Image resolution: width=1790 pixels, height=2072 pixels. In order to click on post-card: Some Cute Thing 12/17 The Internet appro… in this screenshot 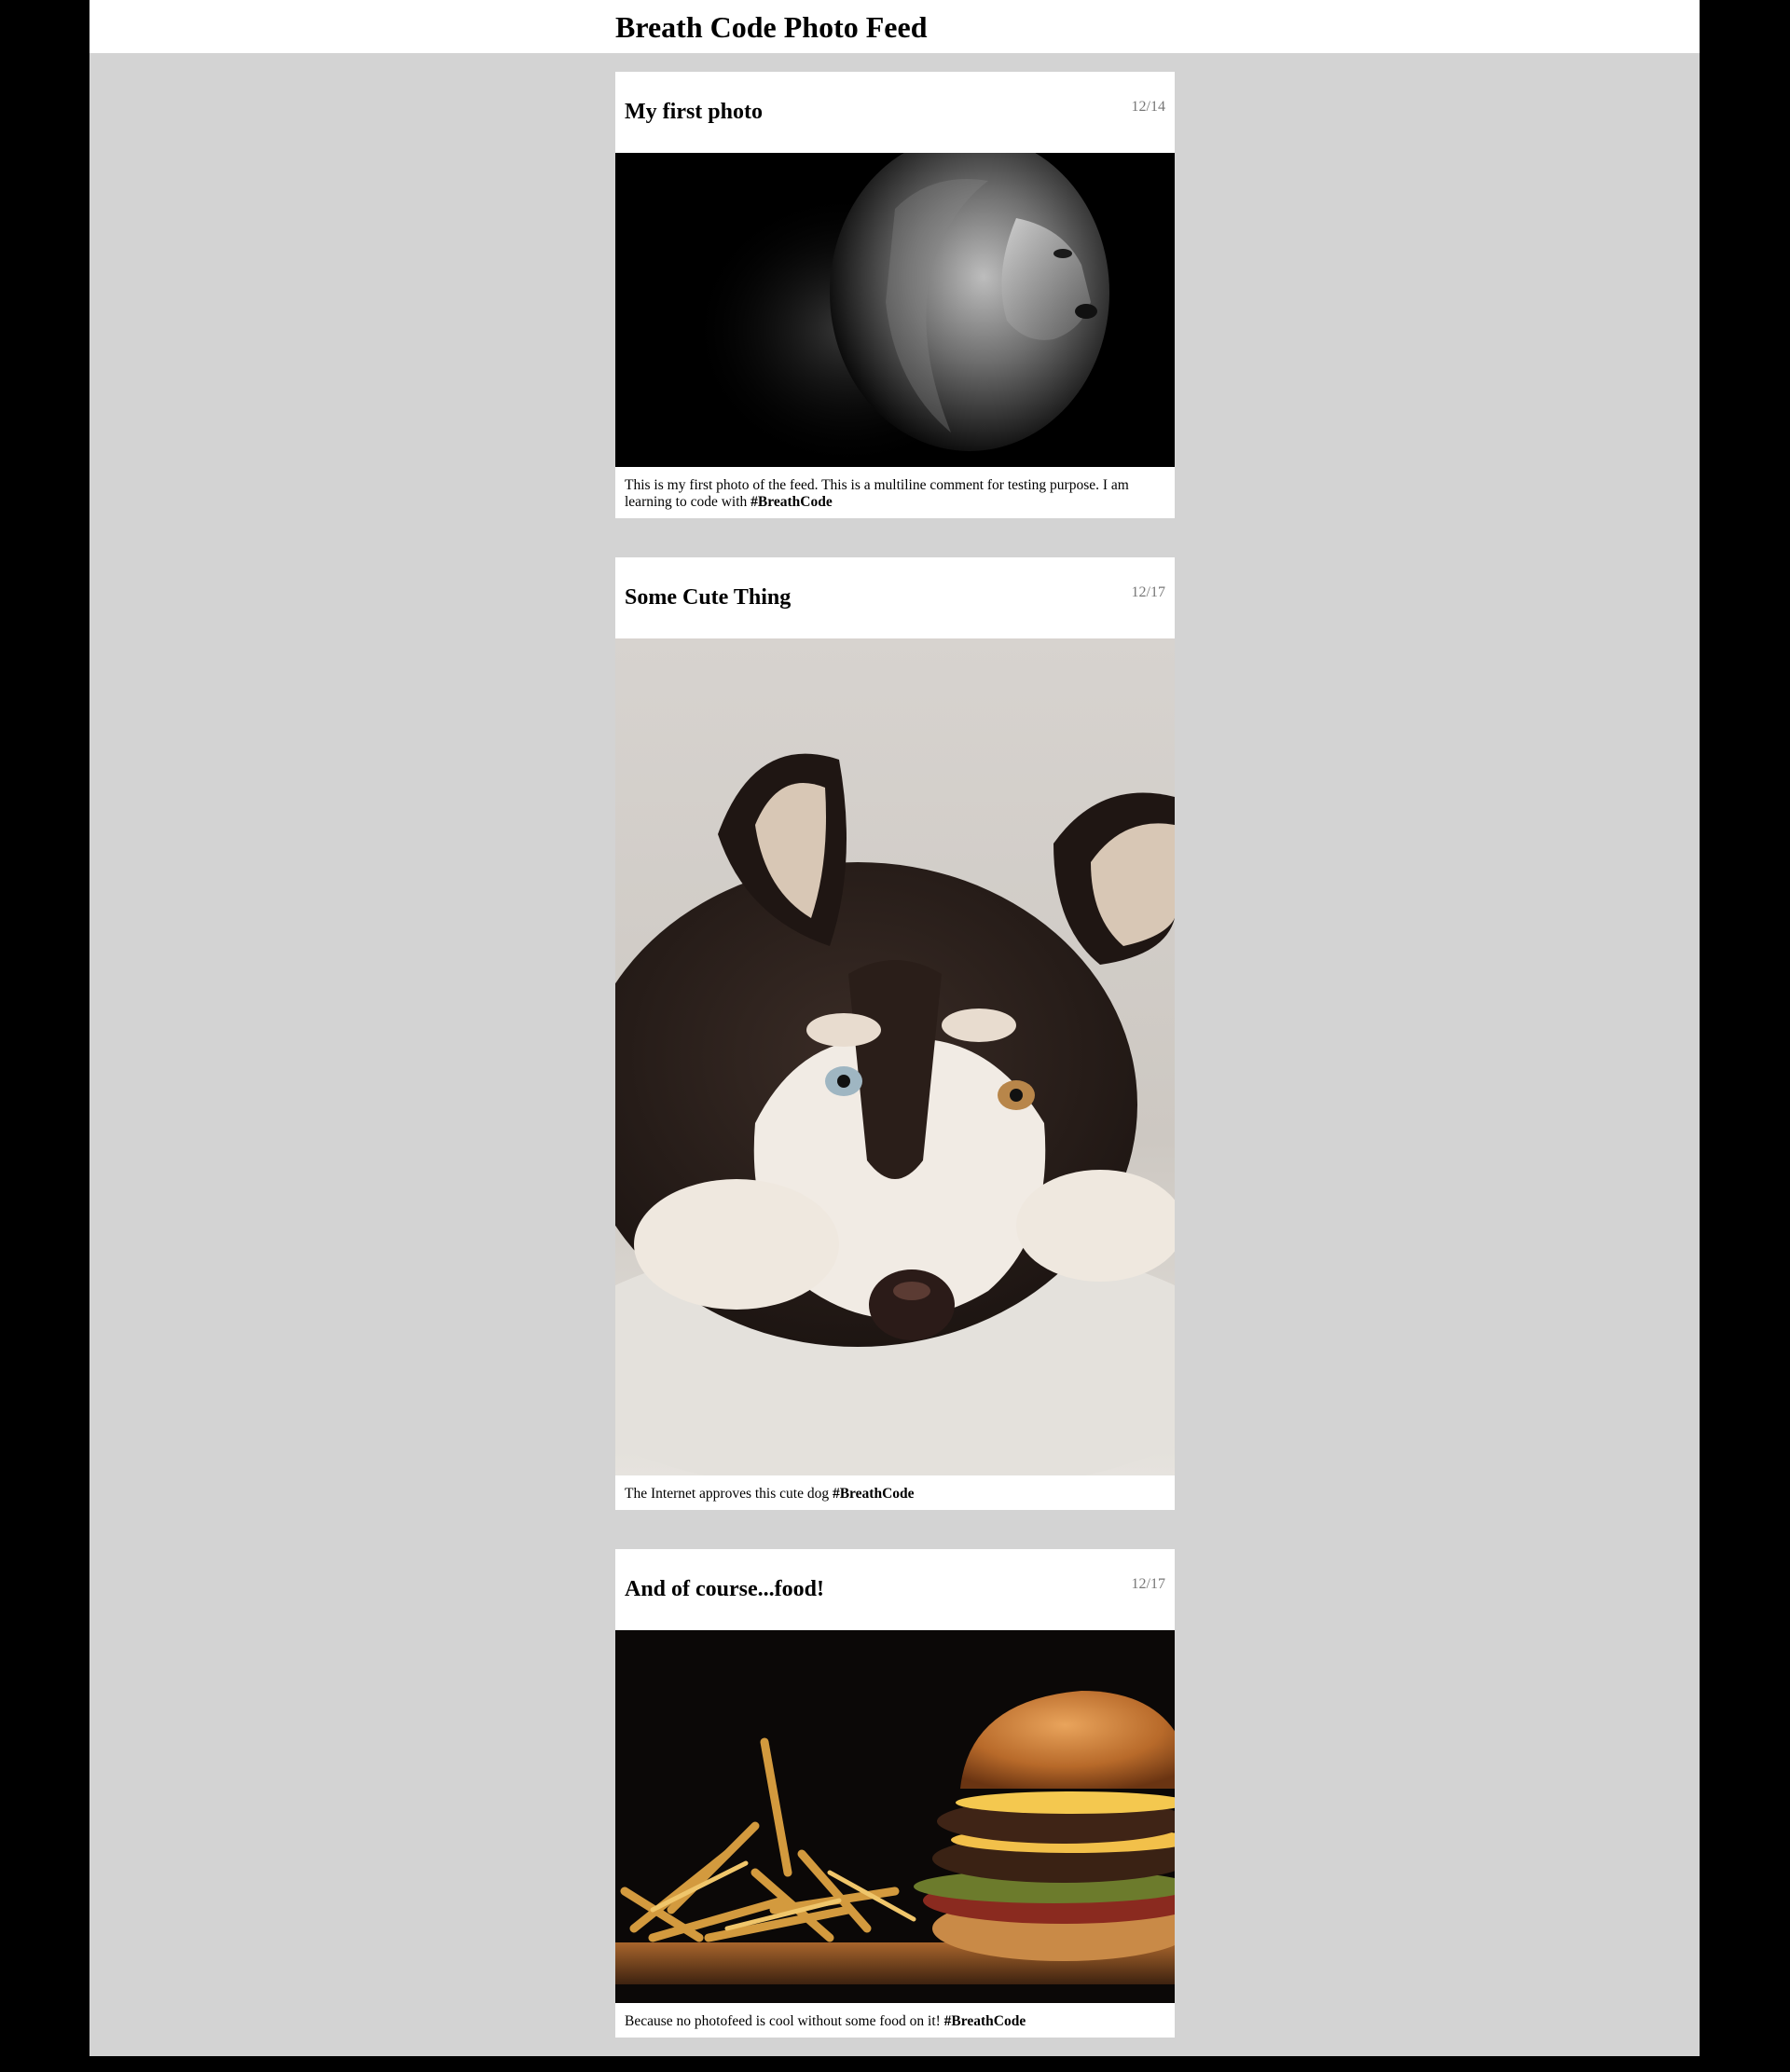, I will do `click(895, 1033)`.